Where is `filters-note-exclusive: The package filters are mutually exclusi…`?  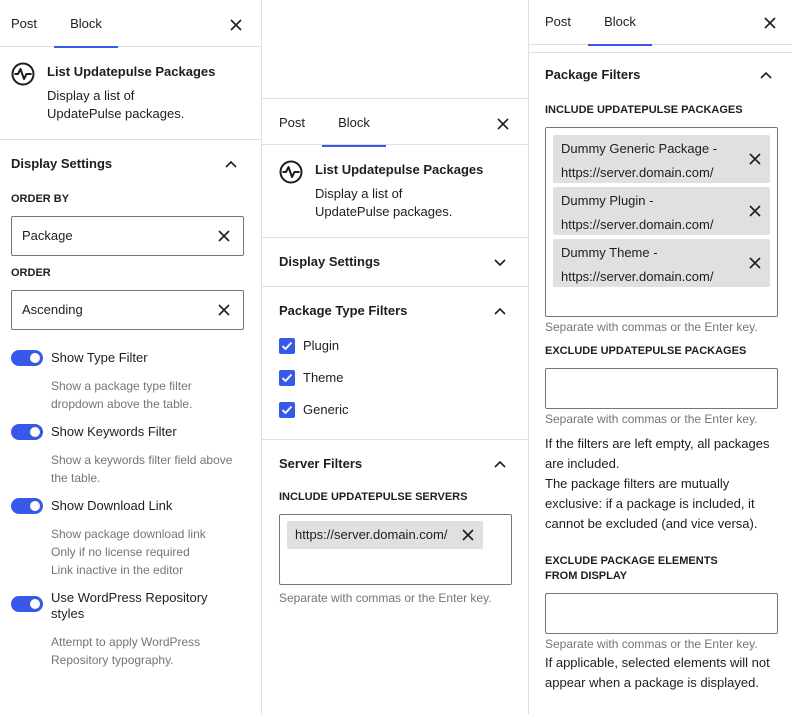 filters-note-exclusive: The package filters are mutually exclusi… is located at coordinates (651, 503).